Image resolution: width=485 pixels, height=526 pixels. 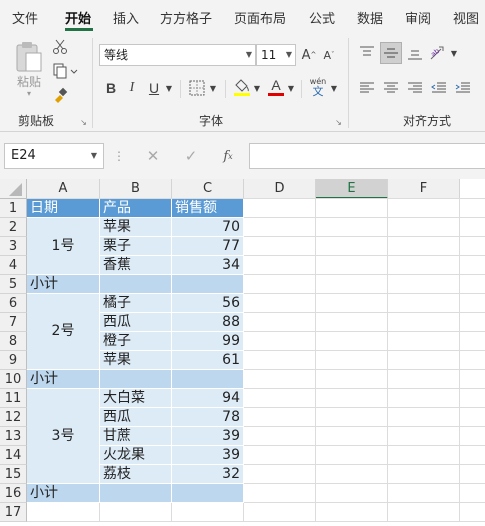 I want to click on row-header-11: 11, so click(x=13, y=398).